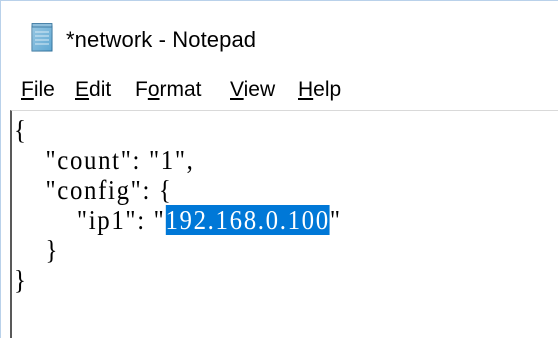 This screenshot has width=558, height=338. I want to click on menu-help-label: elp, so click(327, 89).